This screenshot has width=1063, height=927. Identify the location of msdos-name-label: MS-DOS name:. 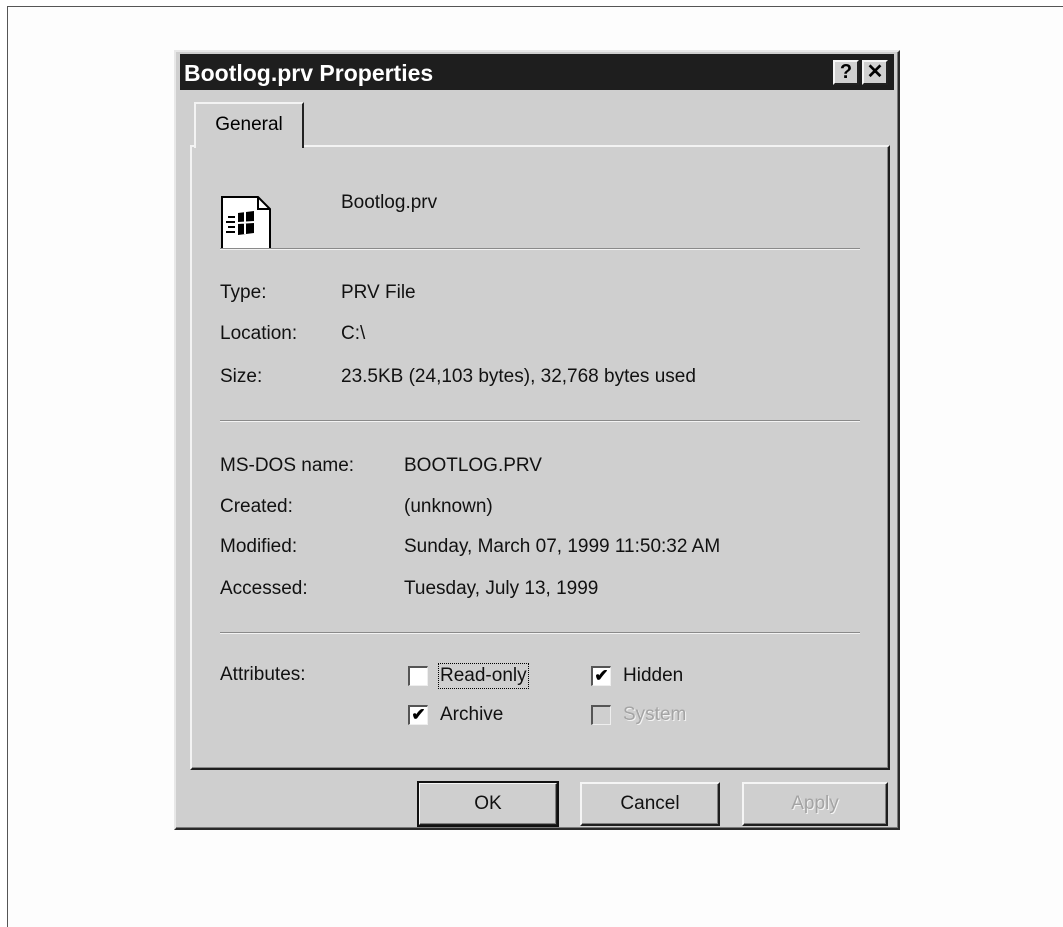
(287, 465).